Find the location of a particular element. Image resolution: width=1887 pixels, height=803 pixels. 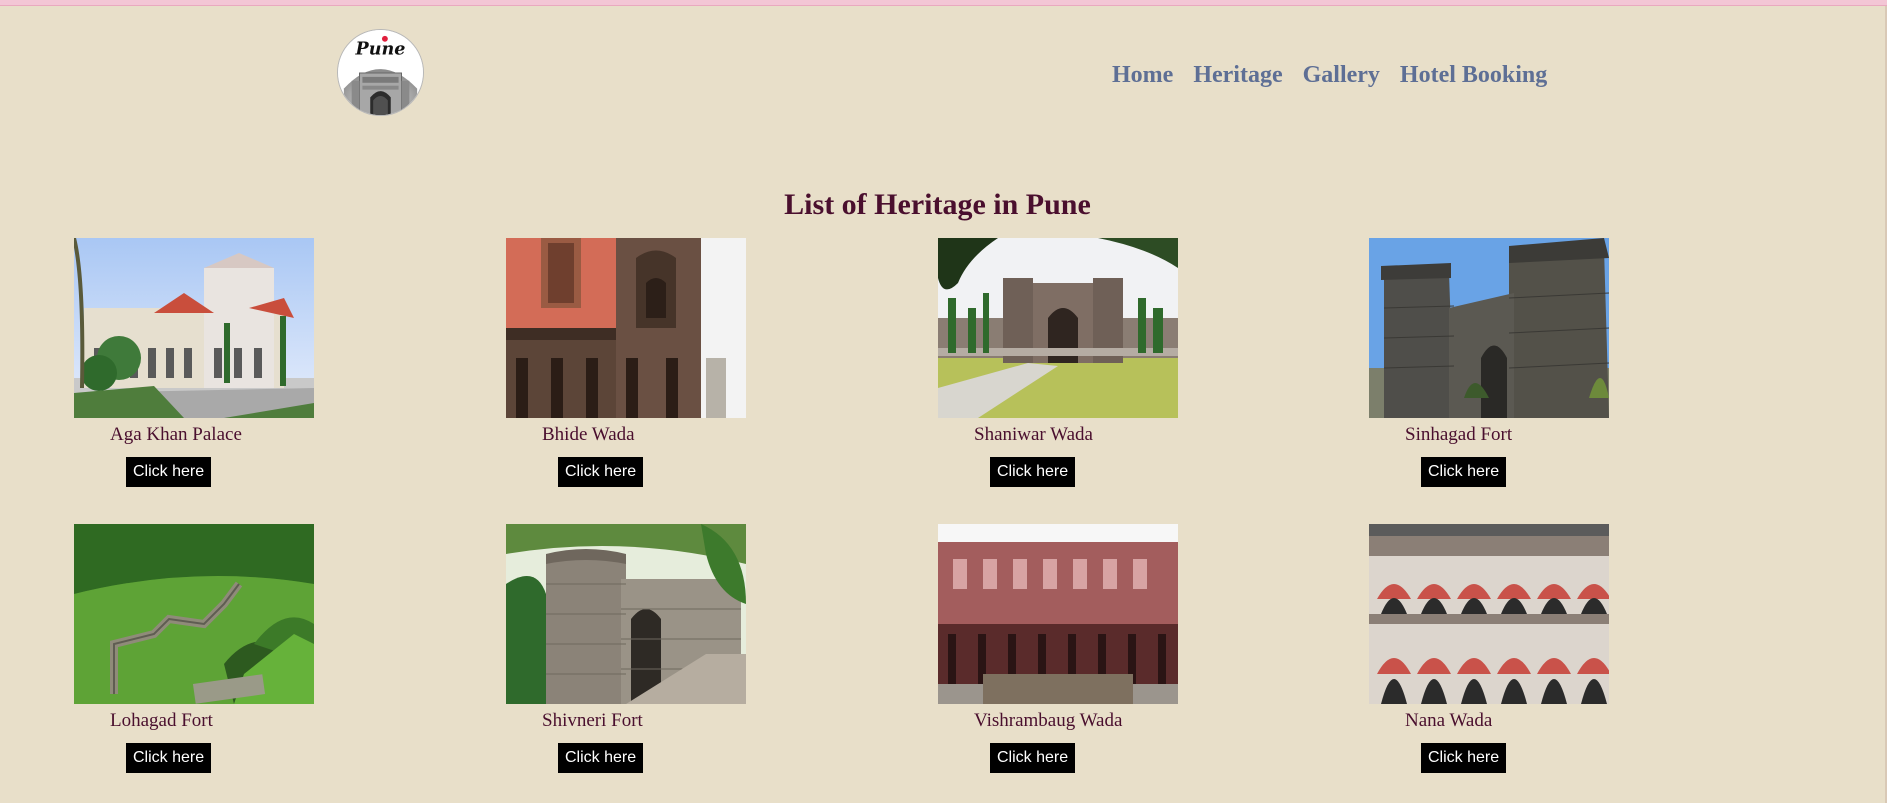

pune-gate-logo-icon: Pune is located at coordinates (380, 72).